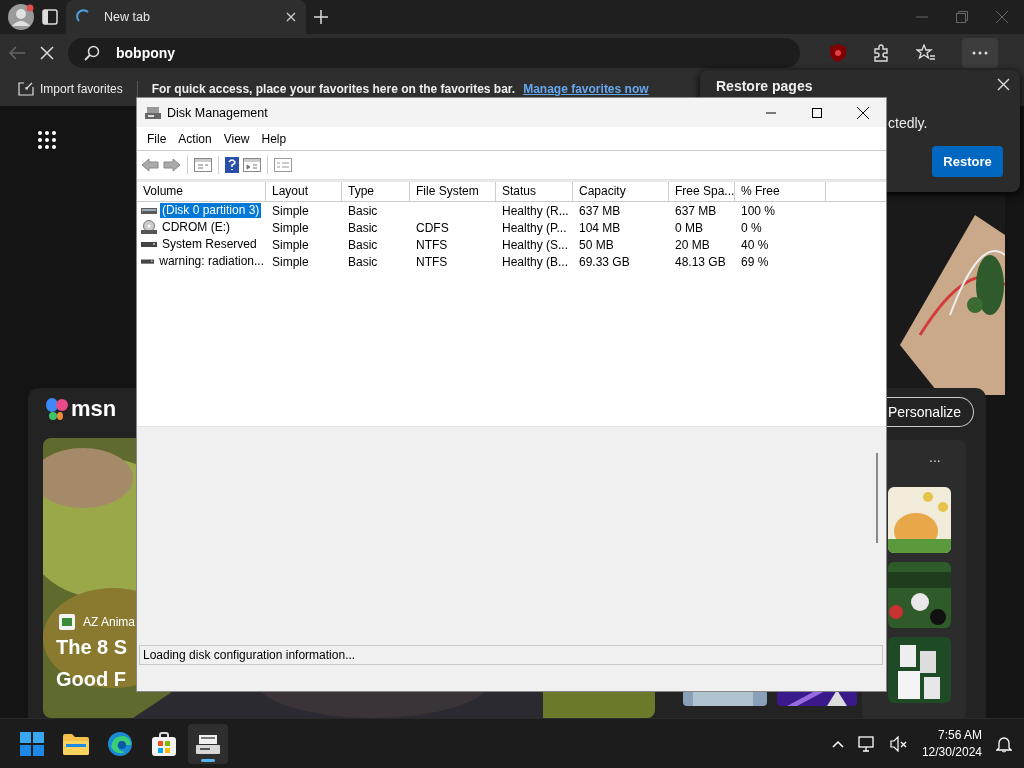 The image size is (1024, 768). What do you see at coordinates (91, 679) in the screenshot?
I see `news-headline: Good F` at bounding box center [91, 679].